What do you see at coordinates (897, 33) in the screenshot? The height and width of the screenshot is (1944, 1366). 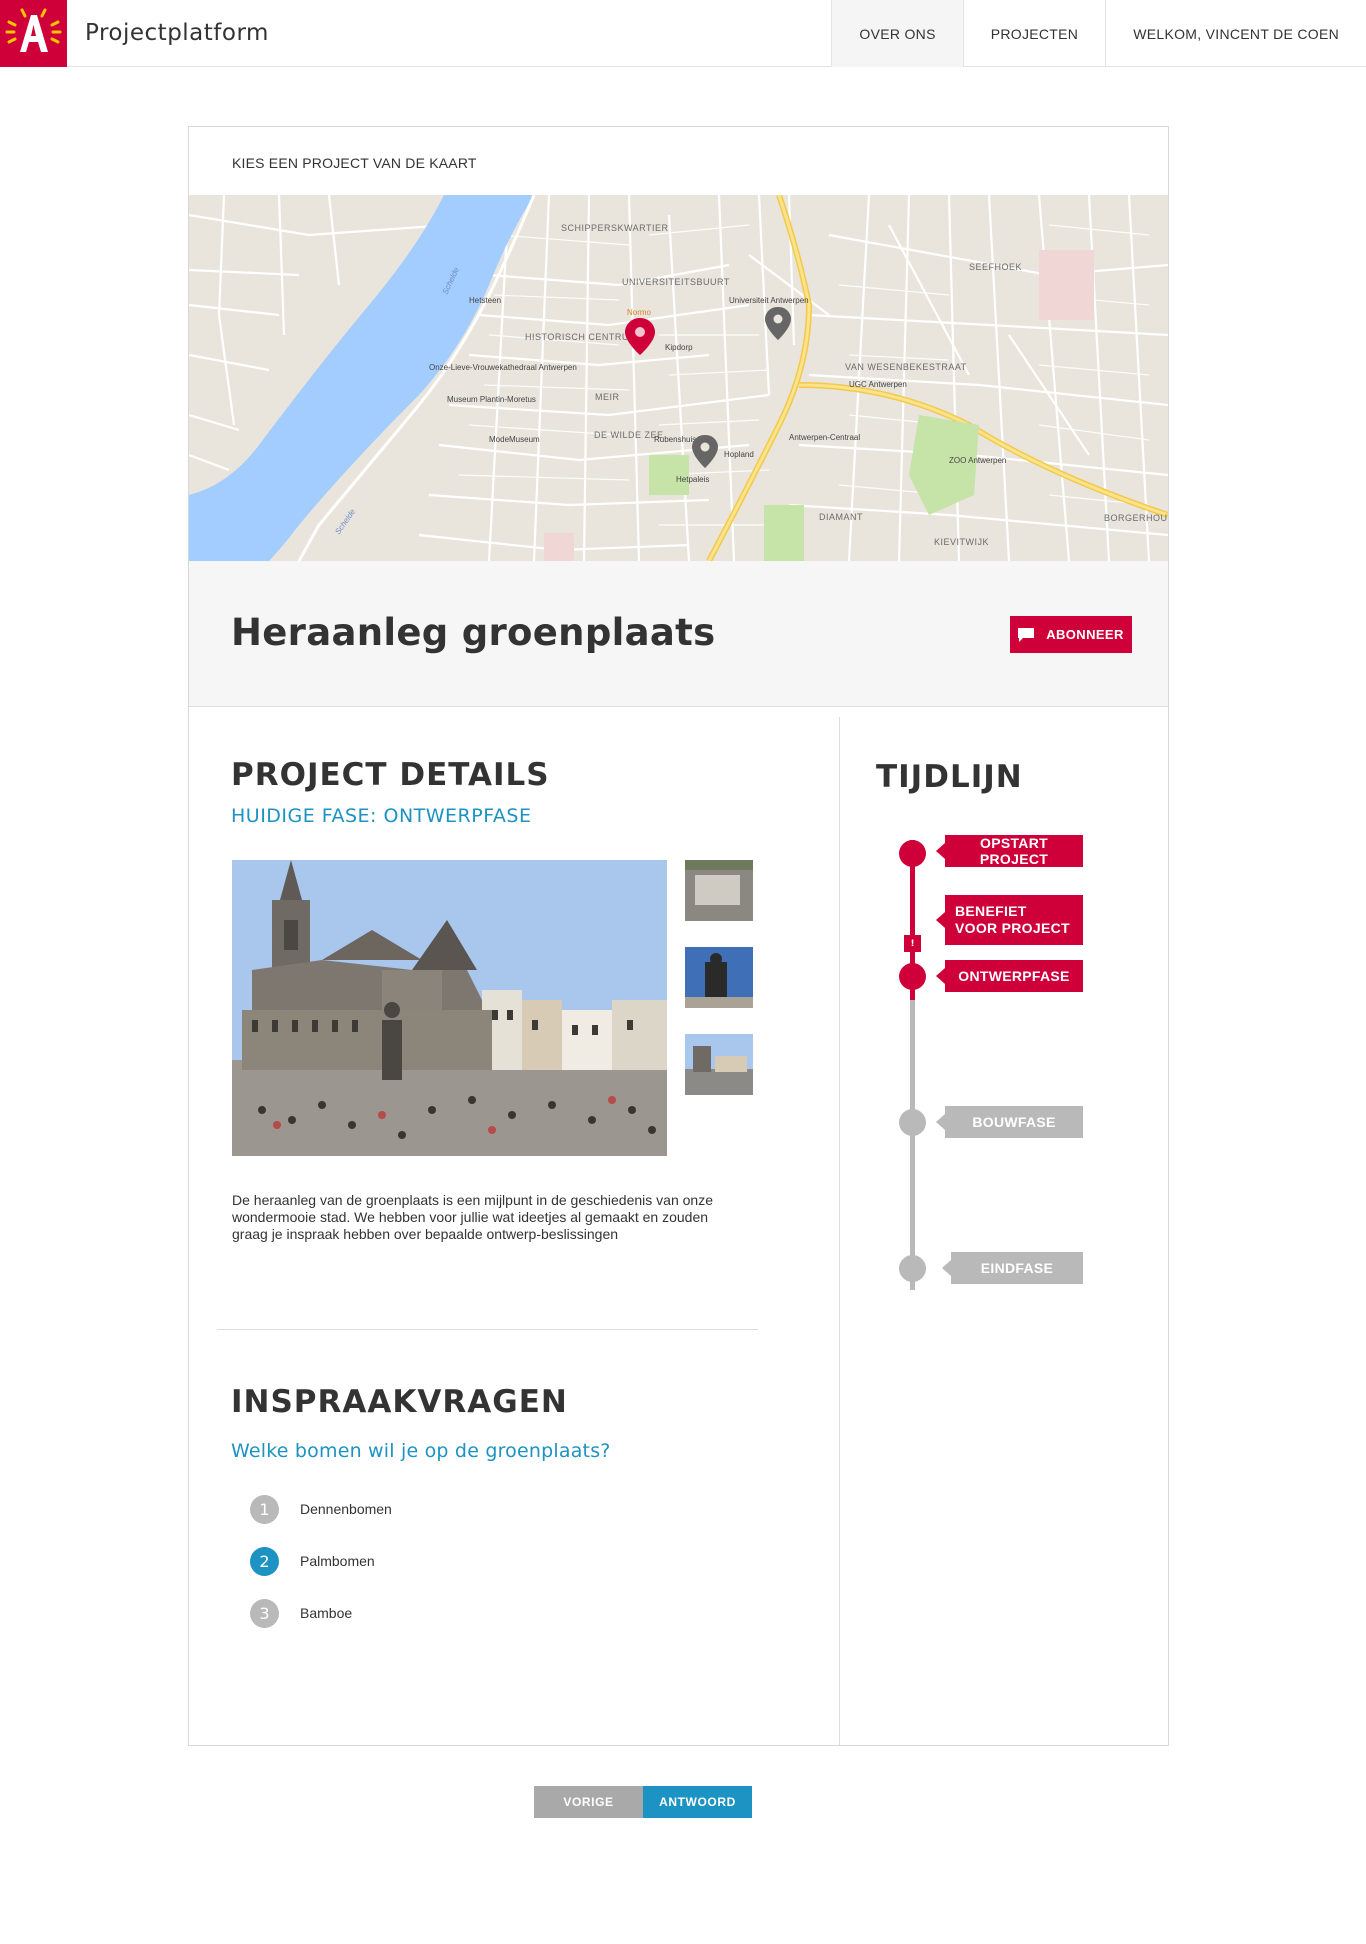 I see `nav-over-ons: OVER ONS` at bounding box center [897, 33].